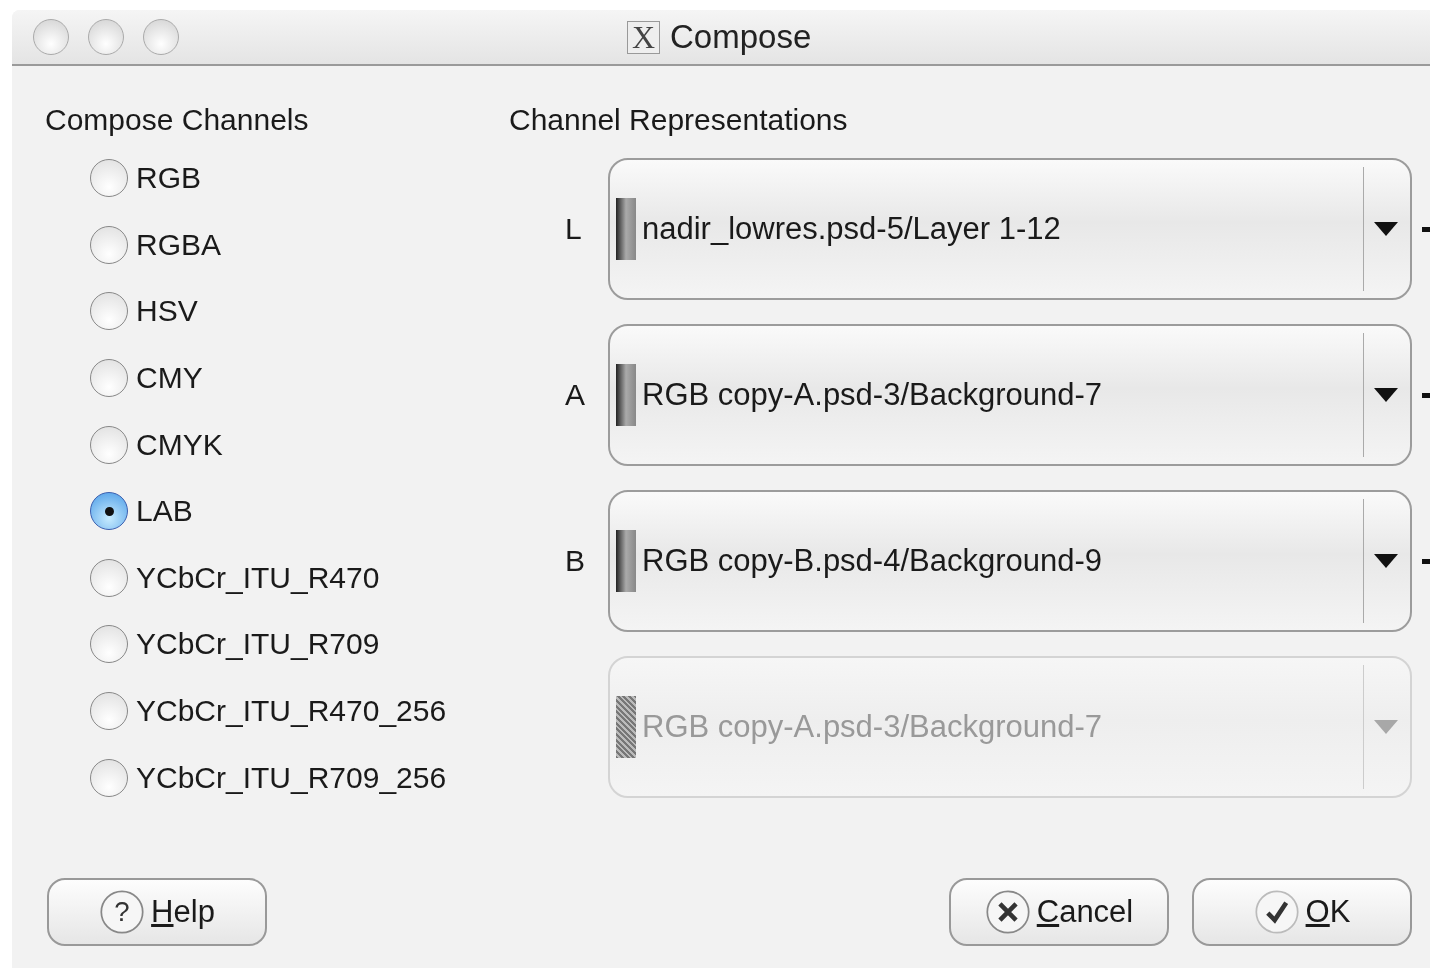 The width and height of the screenshot is (1430, 968). What do you see at coordinates (575, 561) in the screenshot?
I see `channel-label: B` at bounding box center [575, 561].